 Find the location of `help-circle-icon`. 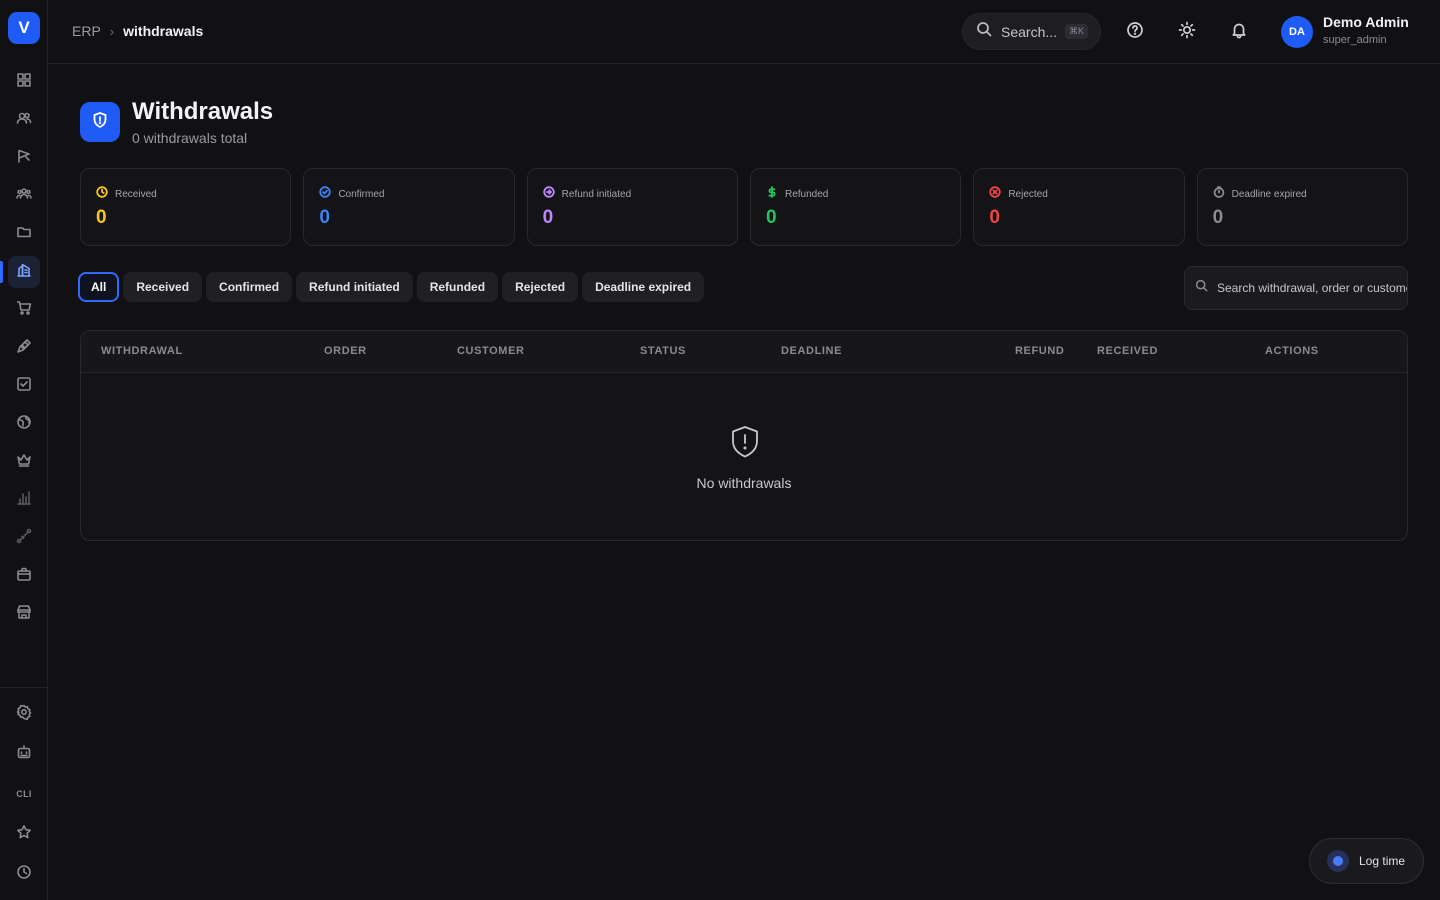

help-circle-icon is located at coordinates (1135, 32).